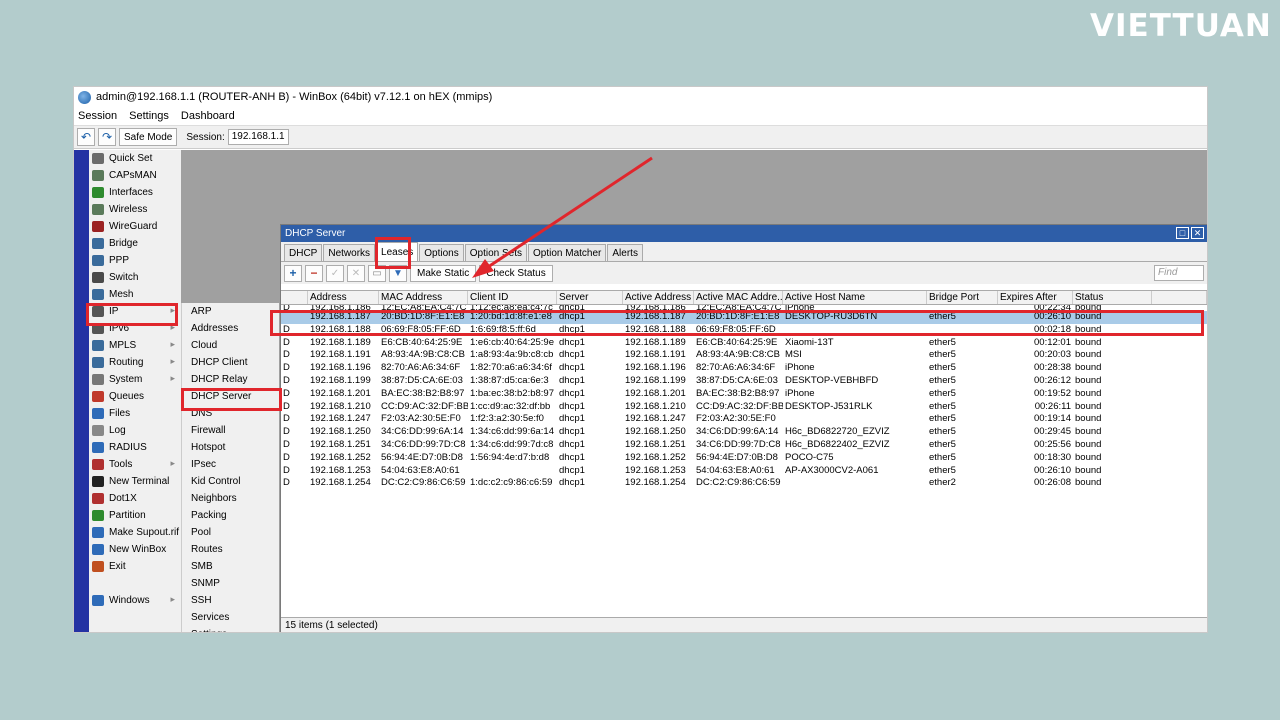  Describe the element at coordinates (1182, 233) in the screenshot. I see `maximize-icon: □` at that location.